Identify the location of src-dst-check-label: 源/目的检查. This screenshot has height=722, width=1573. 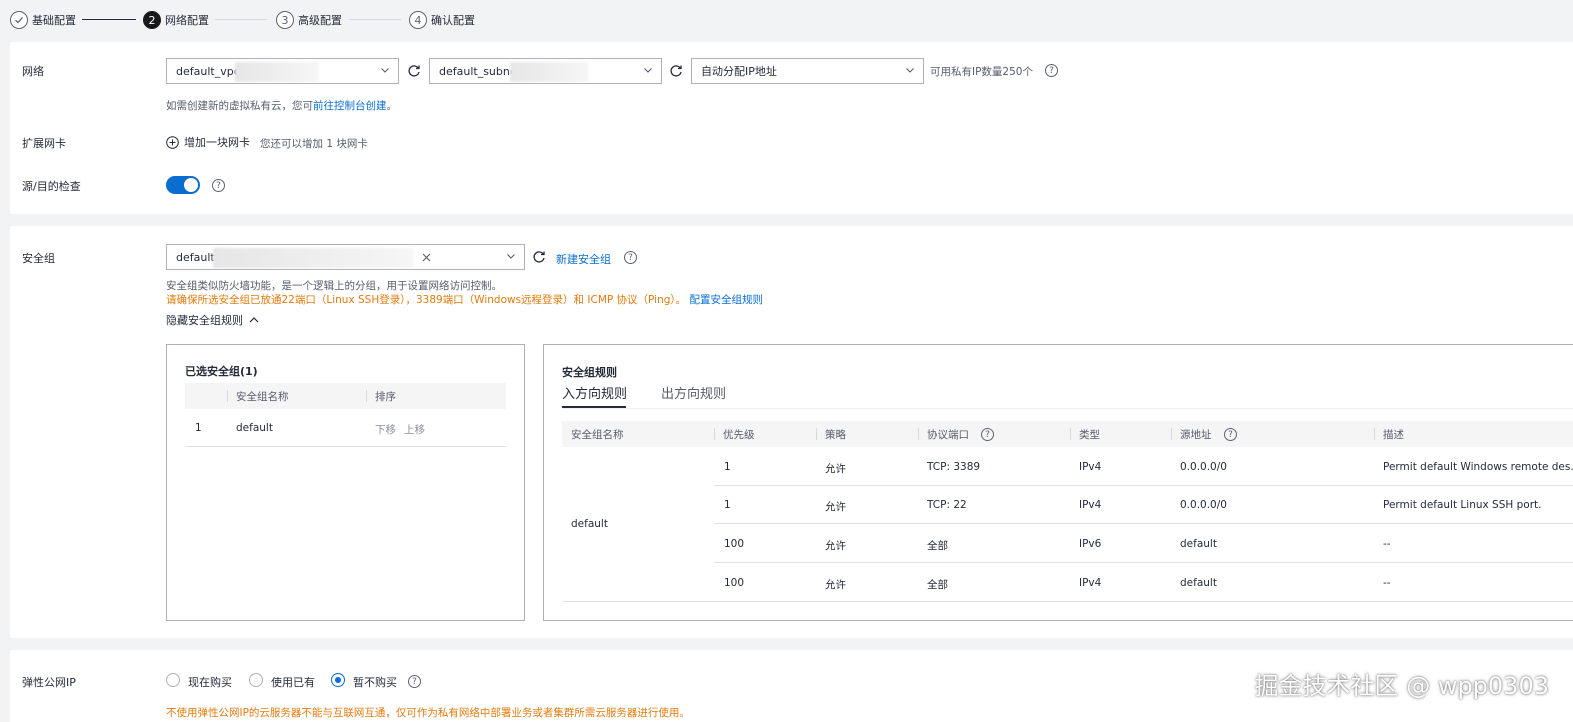
(51, 186).